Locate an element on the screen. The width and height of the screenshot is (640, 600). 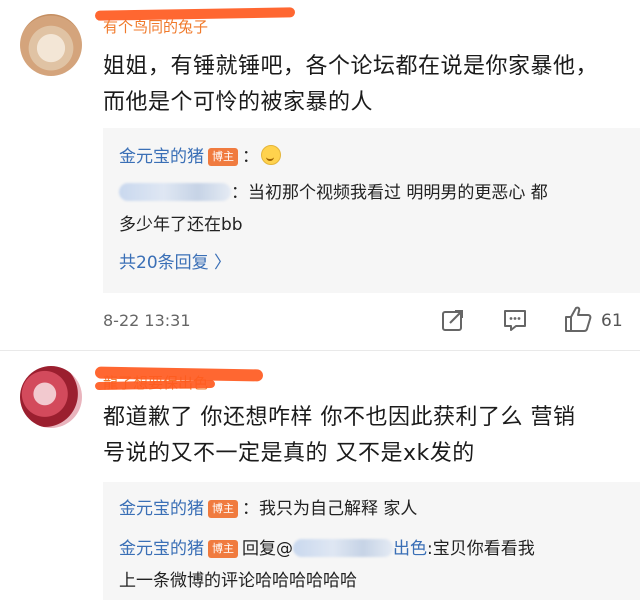
reply-line: 上一条微博的评论哈哈哈哈哈哈 is located at coordinates (238, 581).